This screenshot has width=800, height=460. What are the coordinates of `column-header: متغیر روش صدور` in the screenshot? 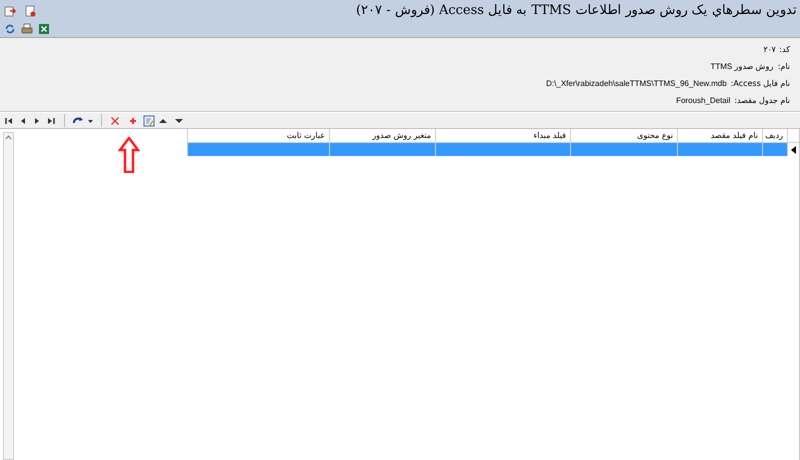 It's located at (382, 135).